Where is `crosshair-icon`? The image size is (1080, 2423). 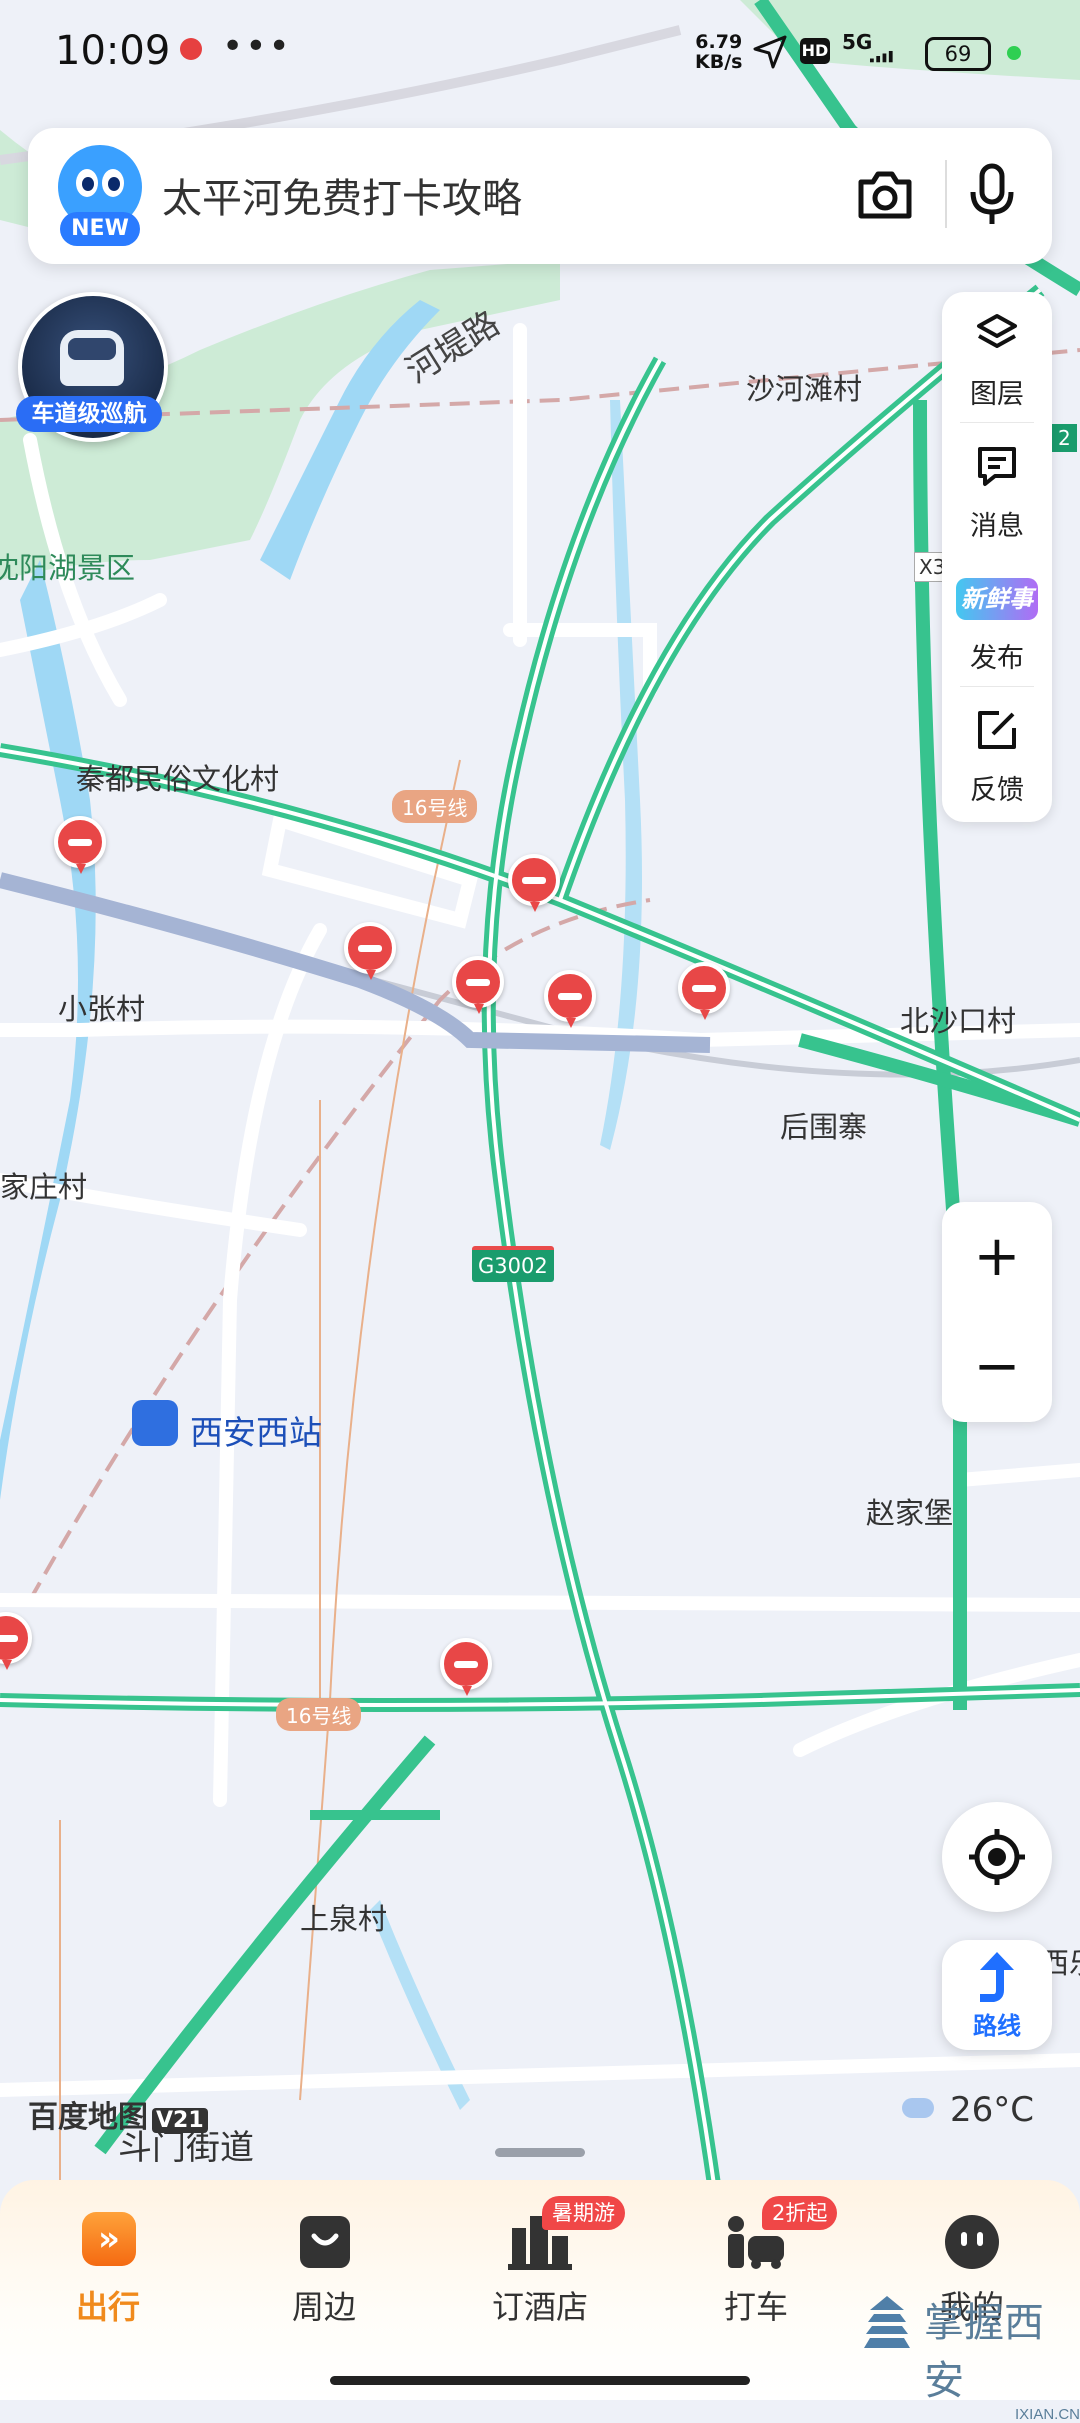 crosshair-icon is located at coordinates (997, 1857).